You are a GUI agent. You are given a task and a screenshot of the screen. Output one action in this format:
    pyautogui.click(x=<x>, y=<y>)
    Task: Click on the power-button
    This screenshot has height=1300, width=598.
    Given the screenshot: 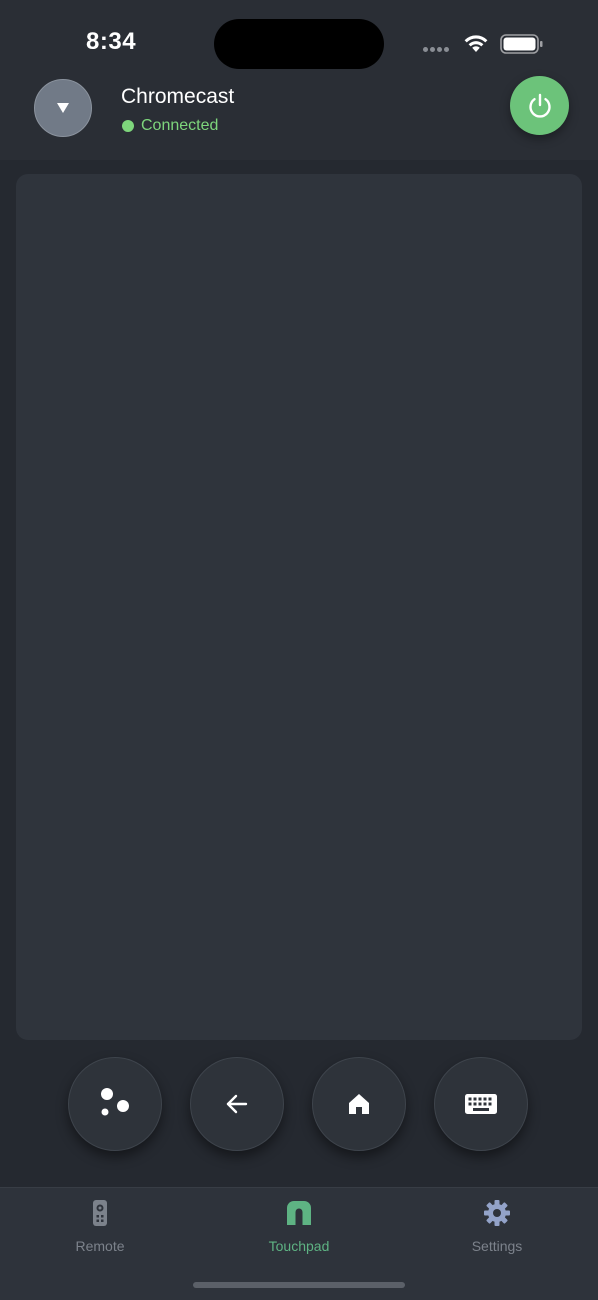 What is the action you would take?
    pyautogui.click(x=539, y=105)
    